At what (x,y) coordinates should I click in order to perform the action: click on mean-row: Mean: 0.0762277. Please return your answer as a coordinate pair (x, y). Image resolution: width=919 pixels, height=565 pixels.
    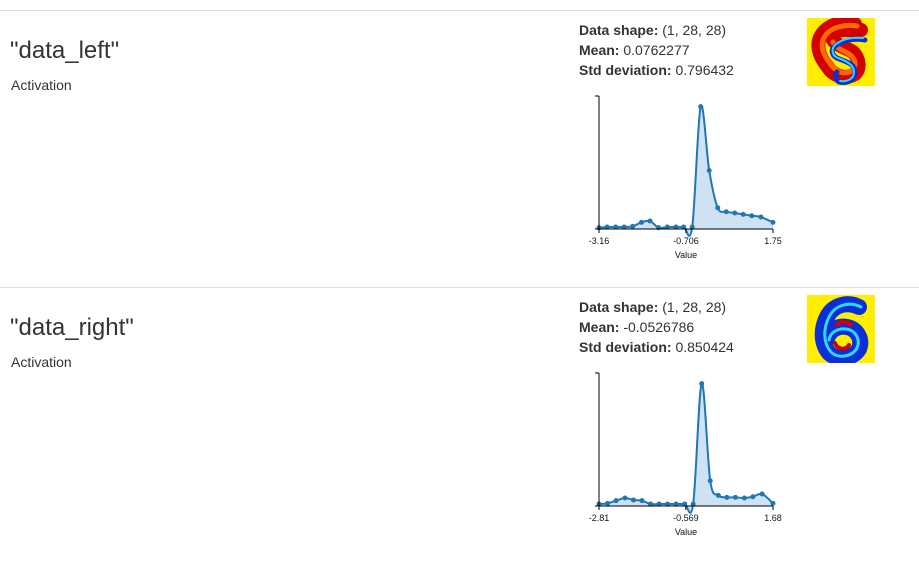
    Looking at the image, I should click on (656, 50).